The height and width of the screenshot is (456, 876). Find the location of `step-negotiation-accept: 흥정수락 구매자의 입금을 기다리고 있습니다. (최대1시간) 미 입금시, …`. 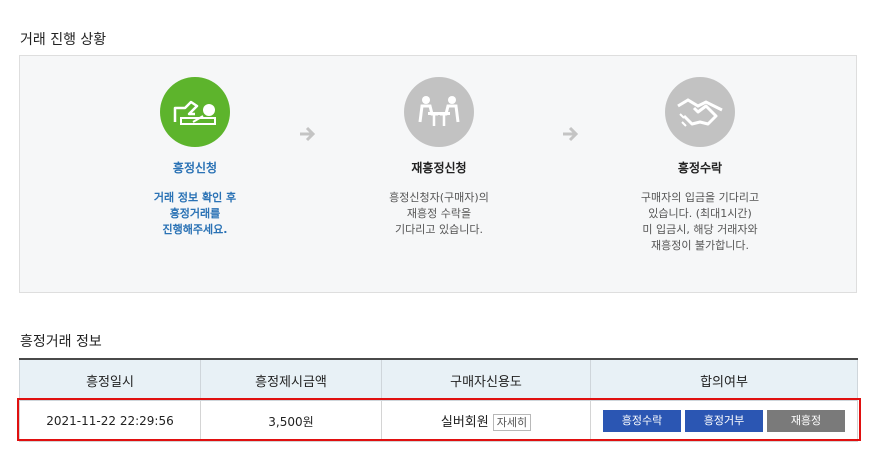

step-negotiation-accept: 흥정수락 구매자의 입금을 기다리고 있습니다. (최대1시간) 미 입금시, … is located at coordinates (700, 165).